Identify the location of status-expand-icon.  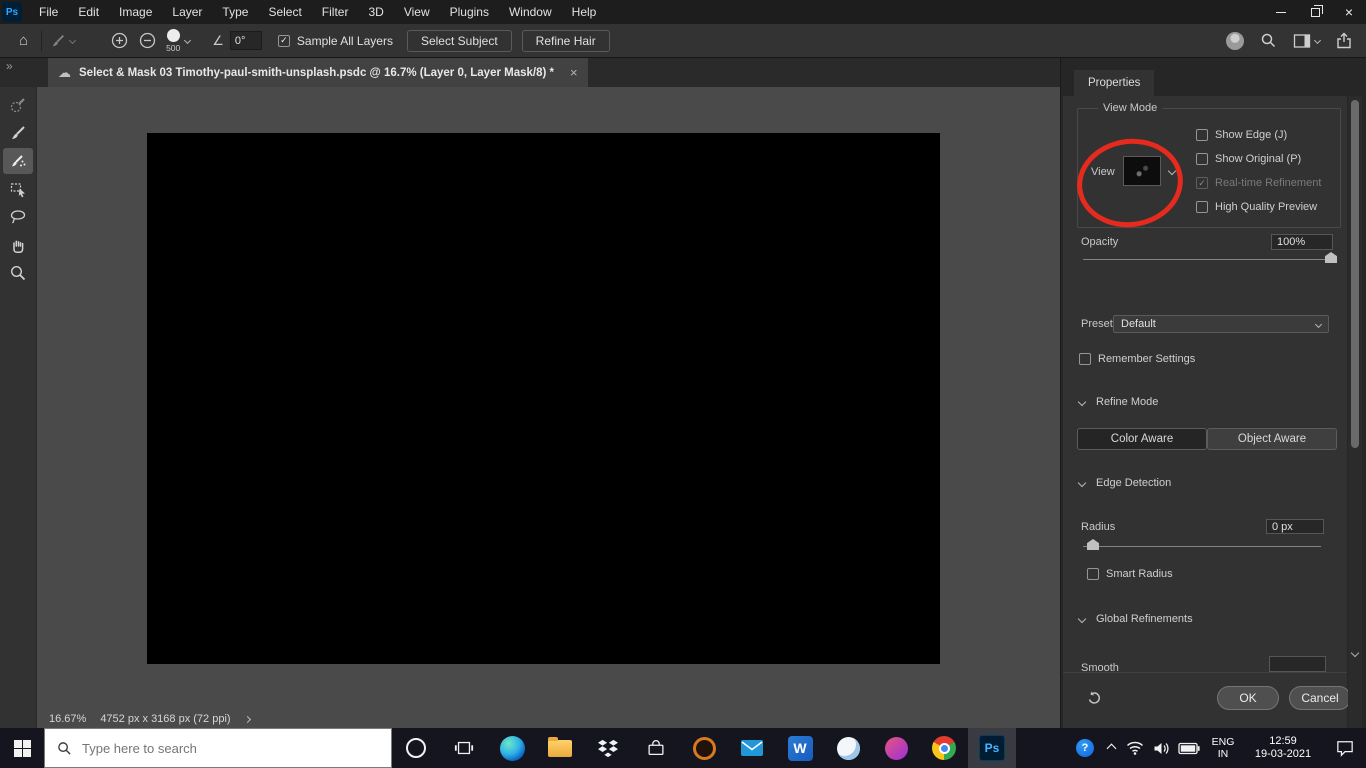
(247, 719).